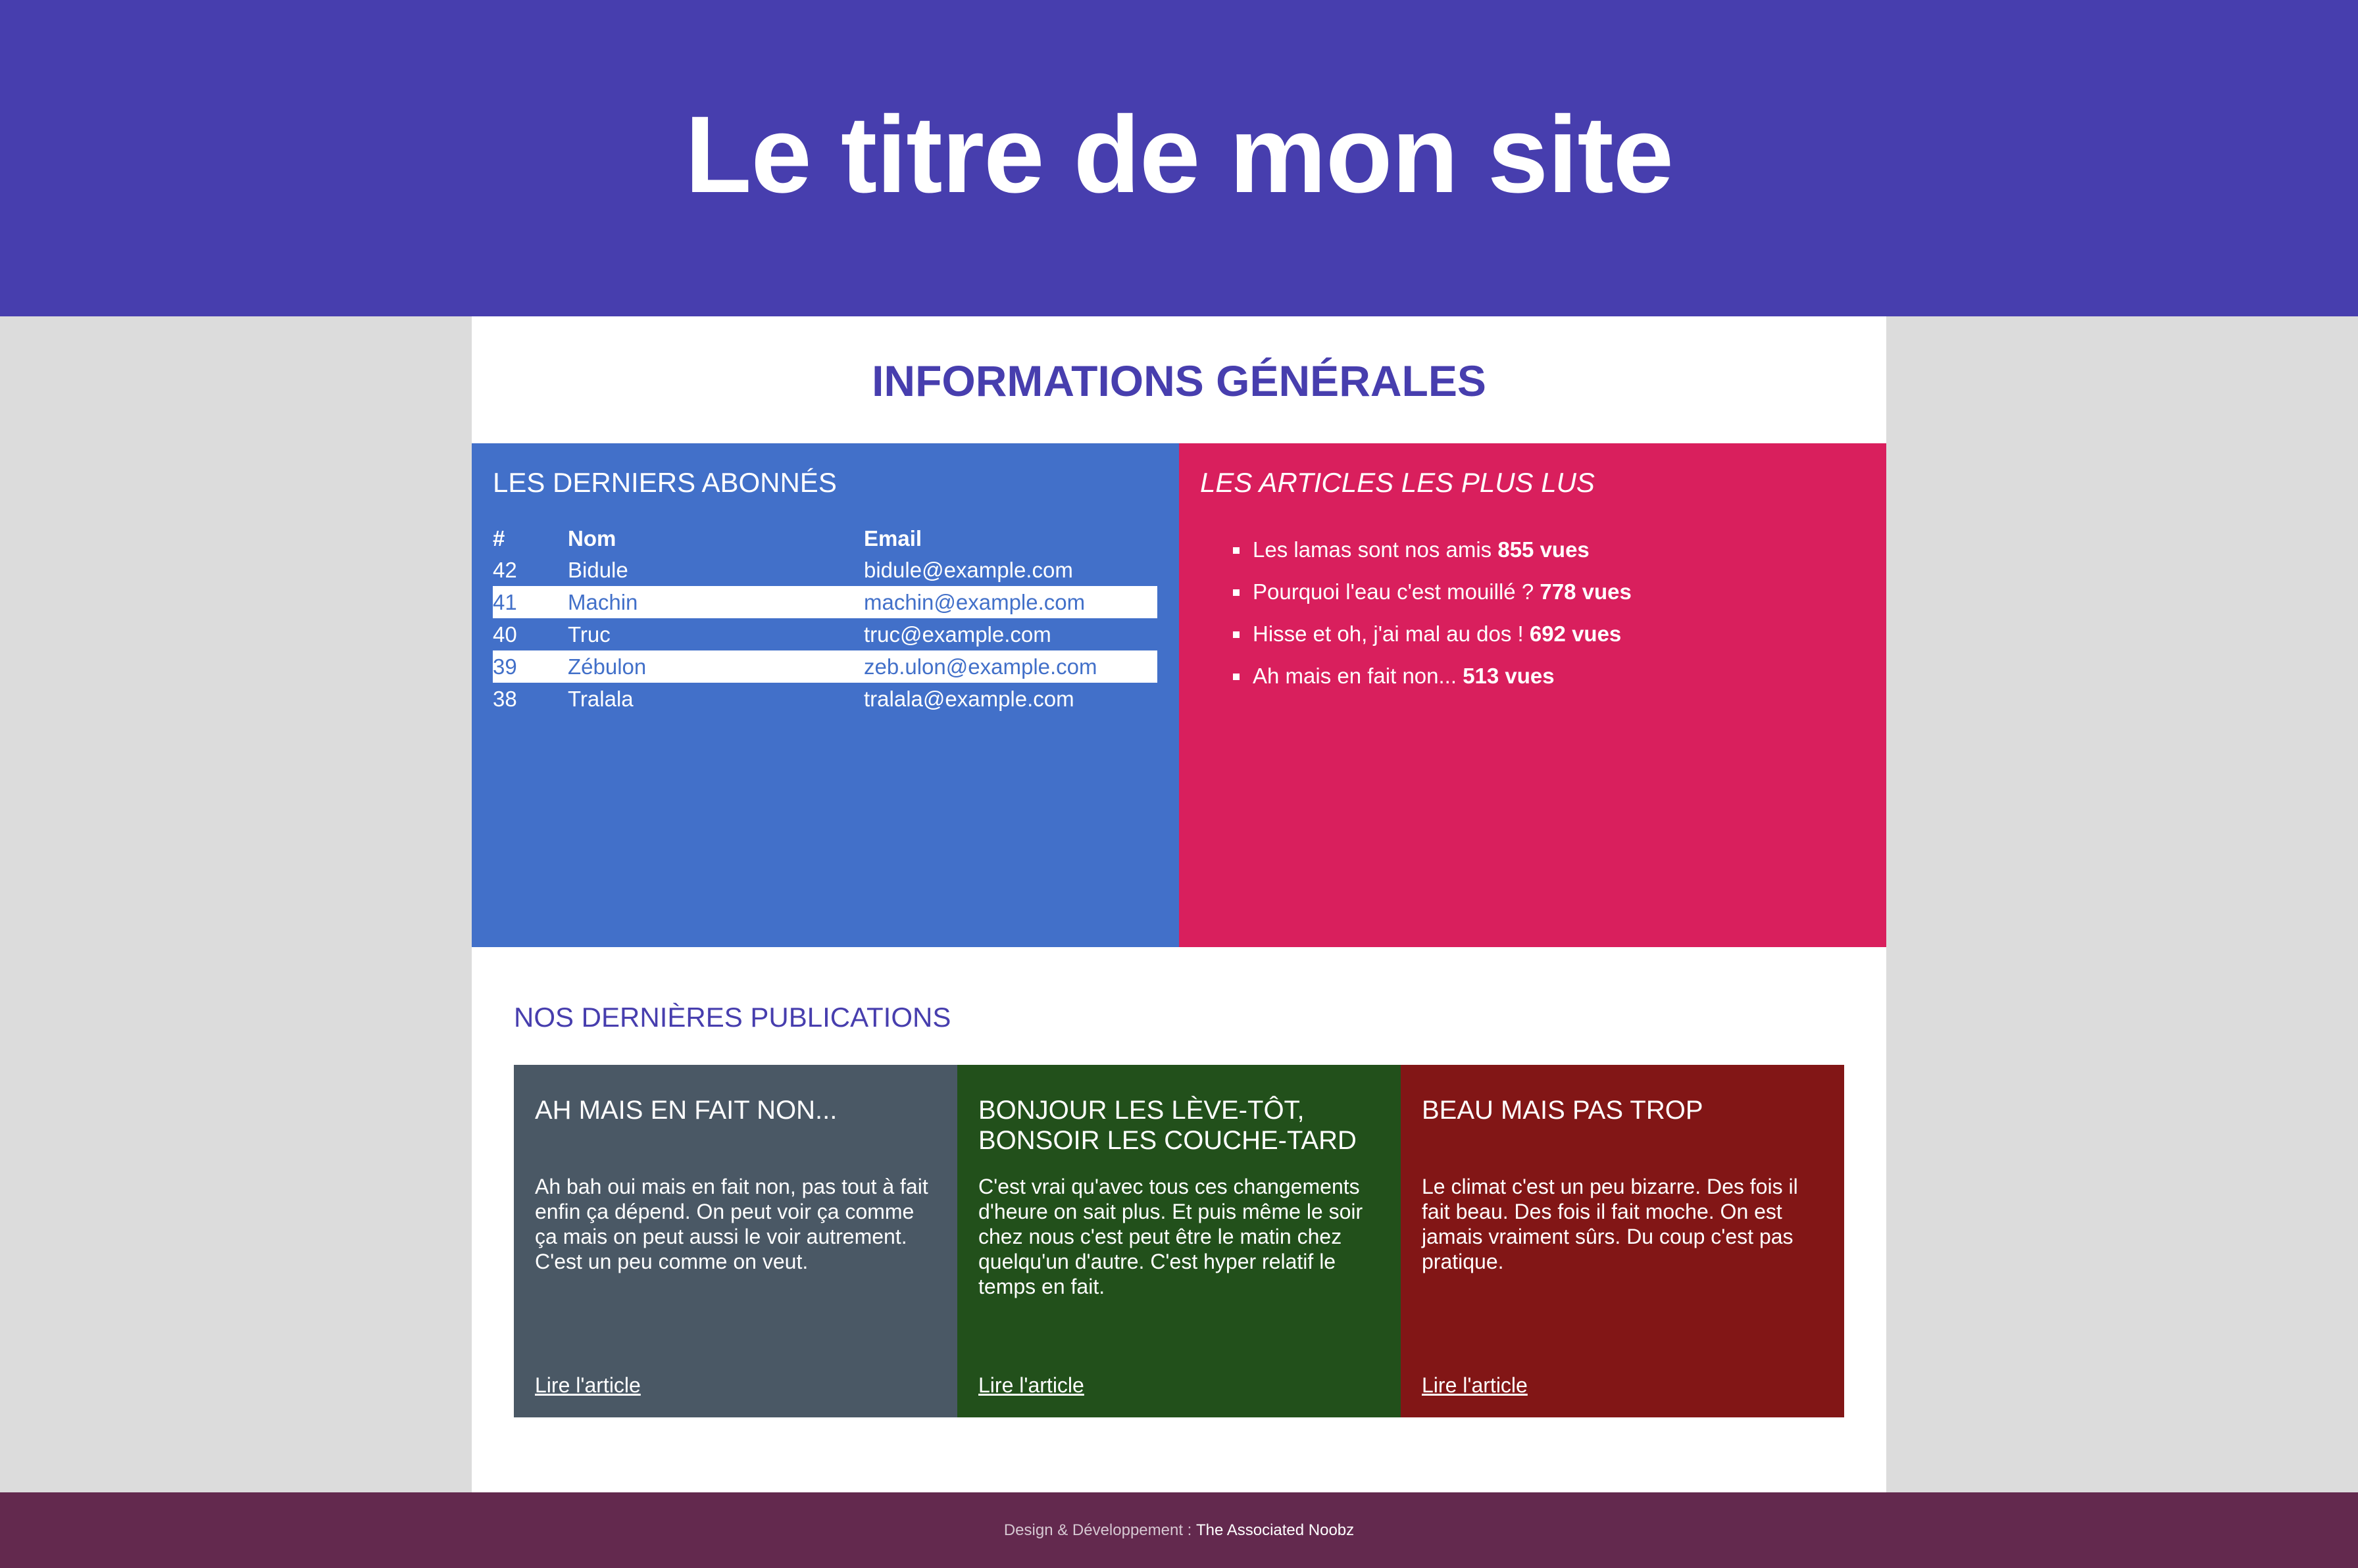  What do you see at coordinates (1010, 602) in the screenshot?
I see `subscriber-email: machin@example.com` at bounding box center [1010, 602].